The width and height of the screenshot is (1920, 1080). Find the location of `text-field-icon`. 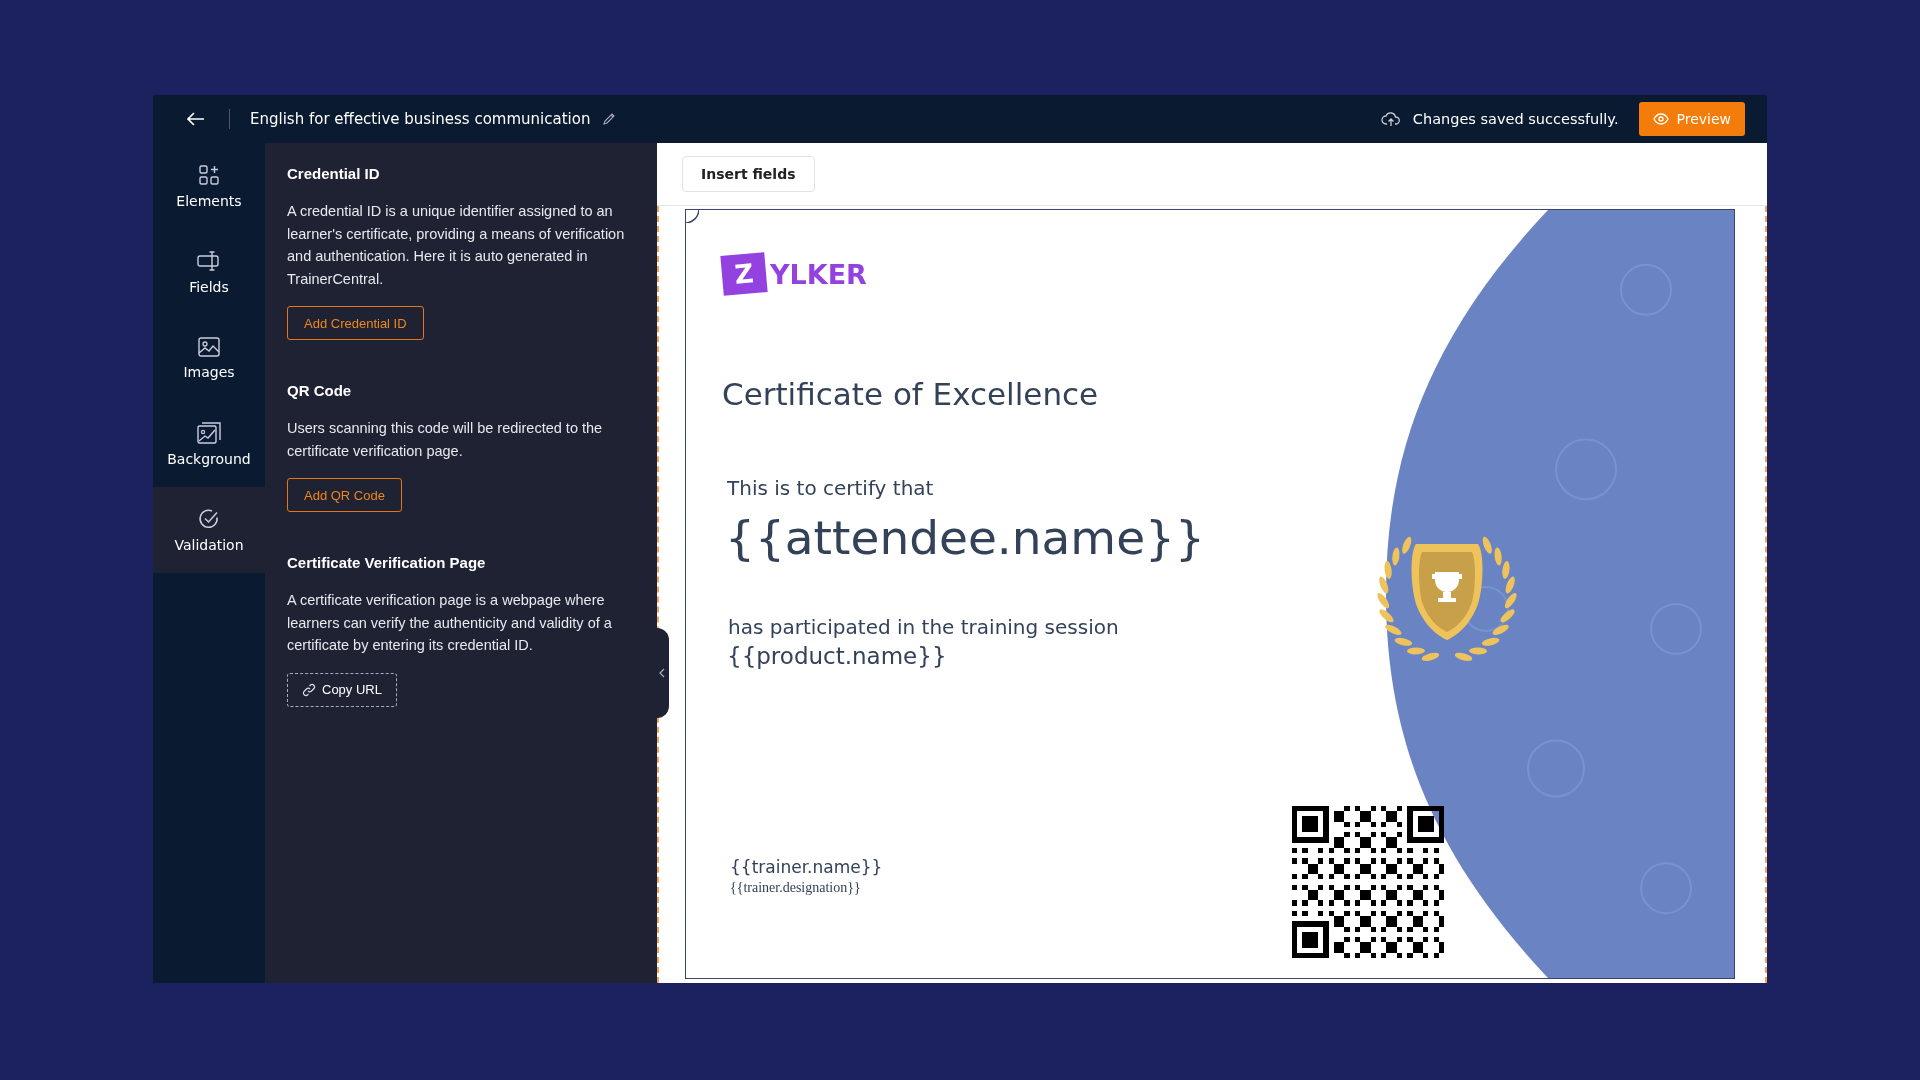

text-field-icon is located at coordinates (209, 260).